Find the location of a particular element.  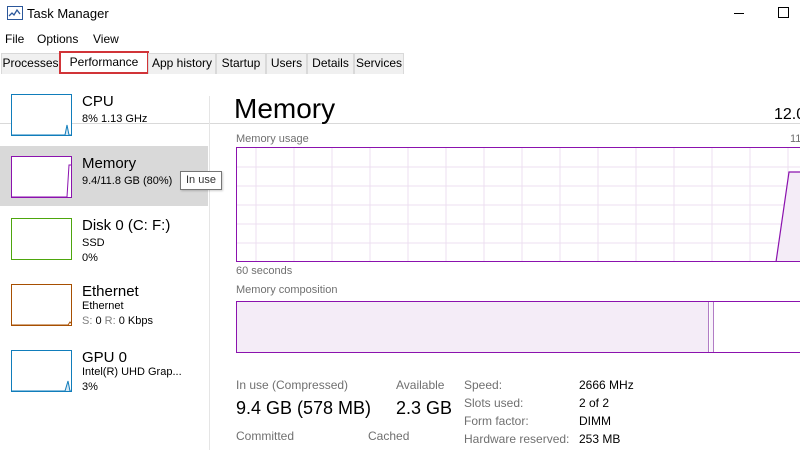

speed-label: Speed: is located at coordinates (483, 385).